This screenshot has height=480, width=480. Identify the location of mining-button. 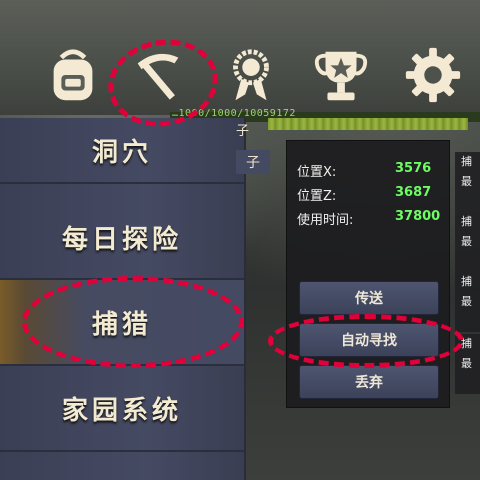
(159, 75).